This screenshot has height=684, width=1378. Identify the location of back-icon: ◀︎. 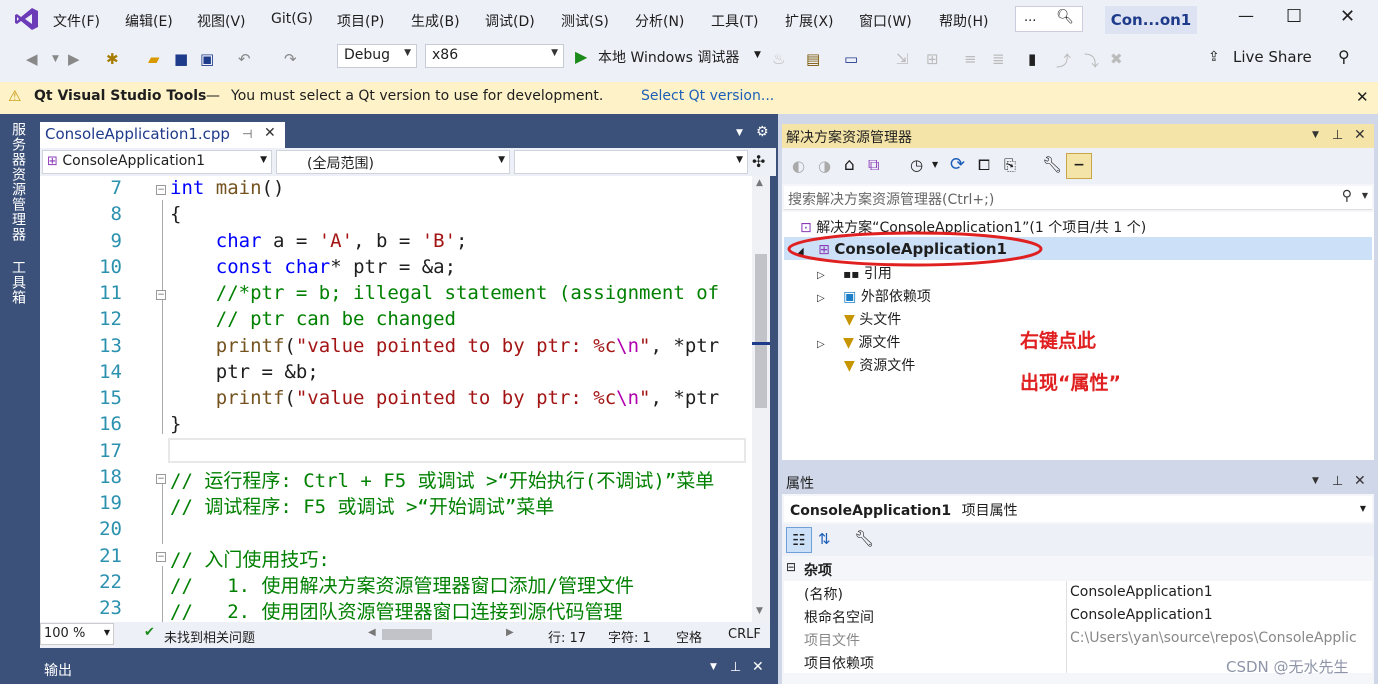
(32, 59).